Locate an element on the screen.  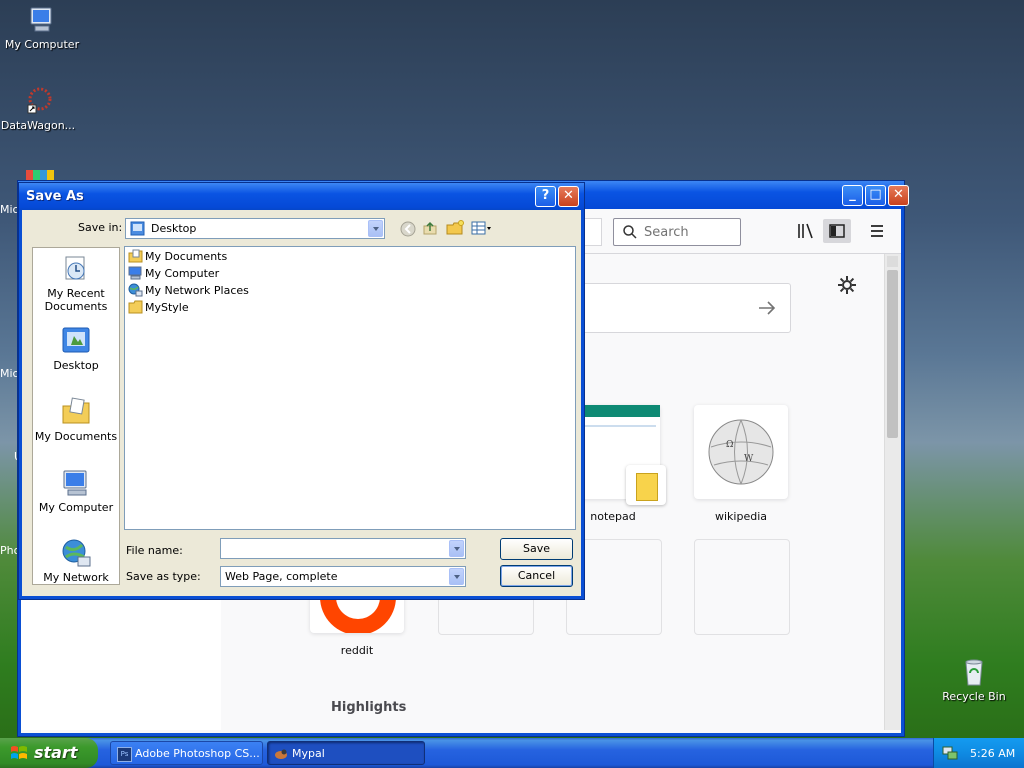
scroll-up-arrow is located at coordinates (892, 261).